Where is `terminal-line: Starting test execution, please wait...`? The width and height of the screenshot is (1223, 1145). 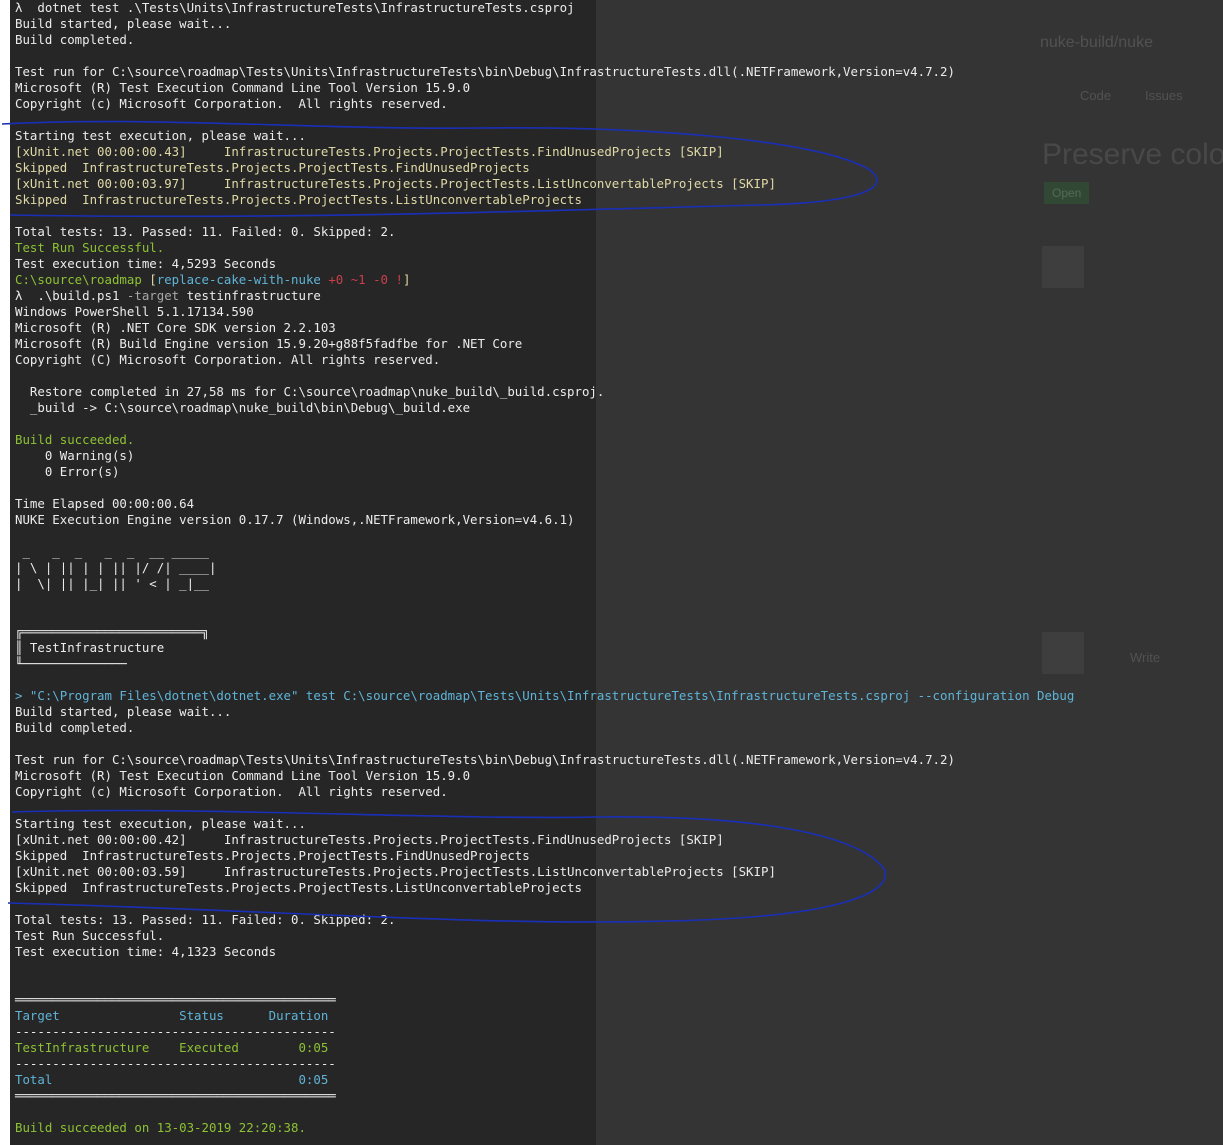
terminal-line: Starting test execution, please wait... is located at coordinates (544, 824).